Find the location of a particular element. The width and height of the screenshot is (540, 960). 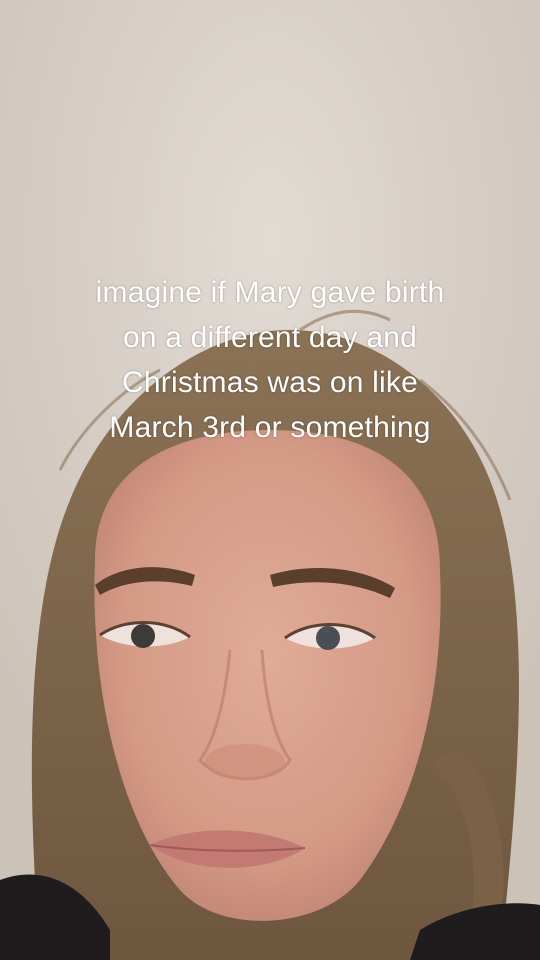

caption-line-4: March 3rd or something is located at coordinates (270, 427).